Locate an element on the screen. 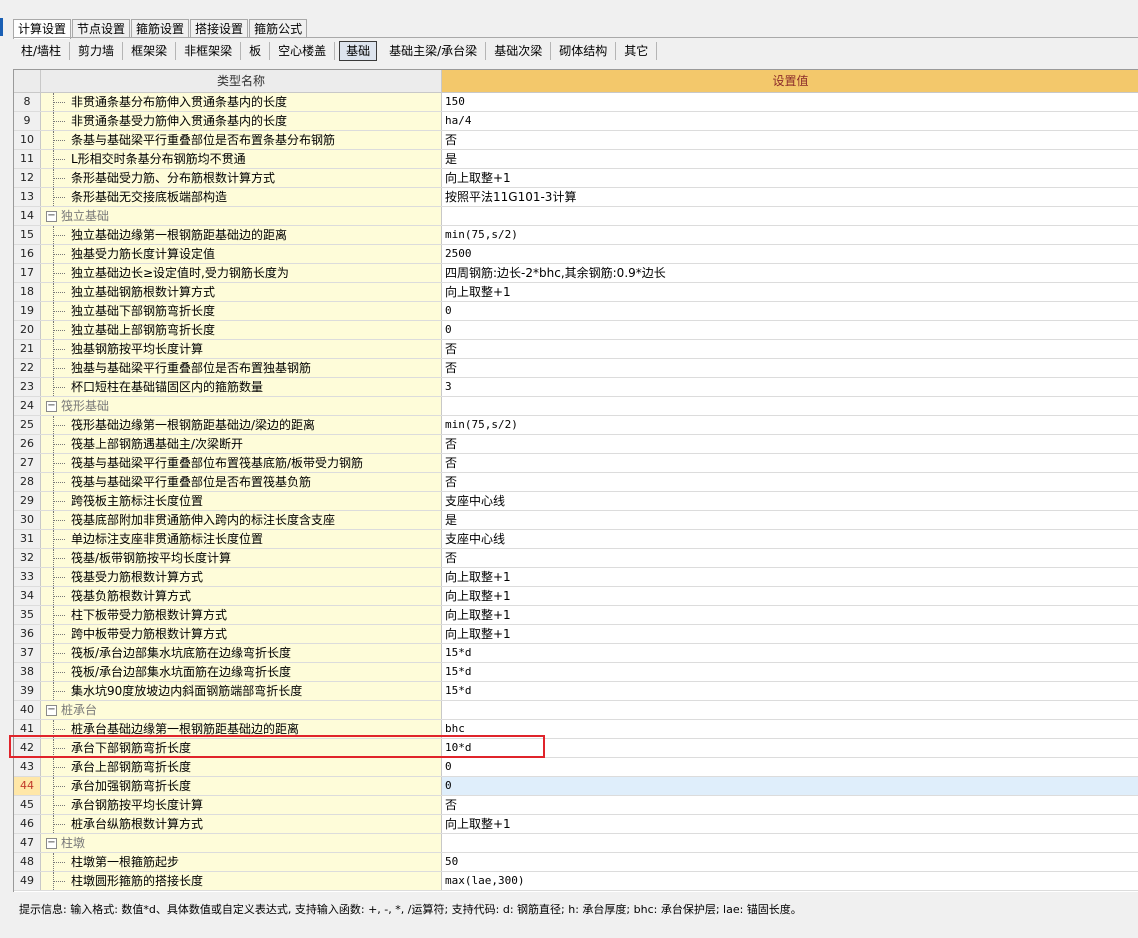  table-row: 19 独立基础下部钢筋弯折长度 0 is located at coordinates (576, 311).